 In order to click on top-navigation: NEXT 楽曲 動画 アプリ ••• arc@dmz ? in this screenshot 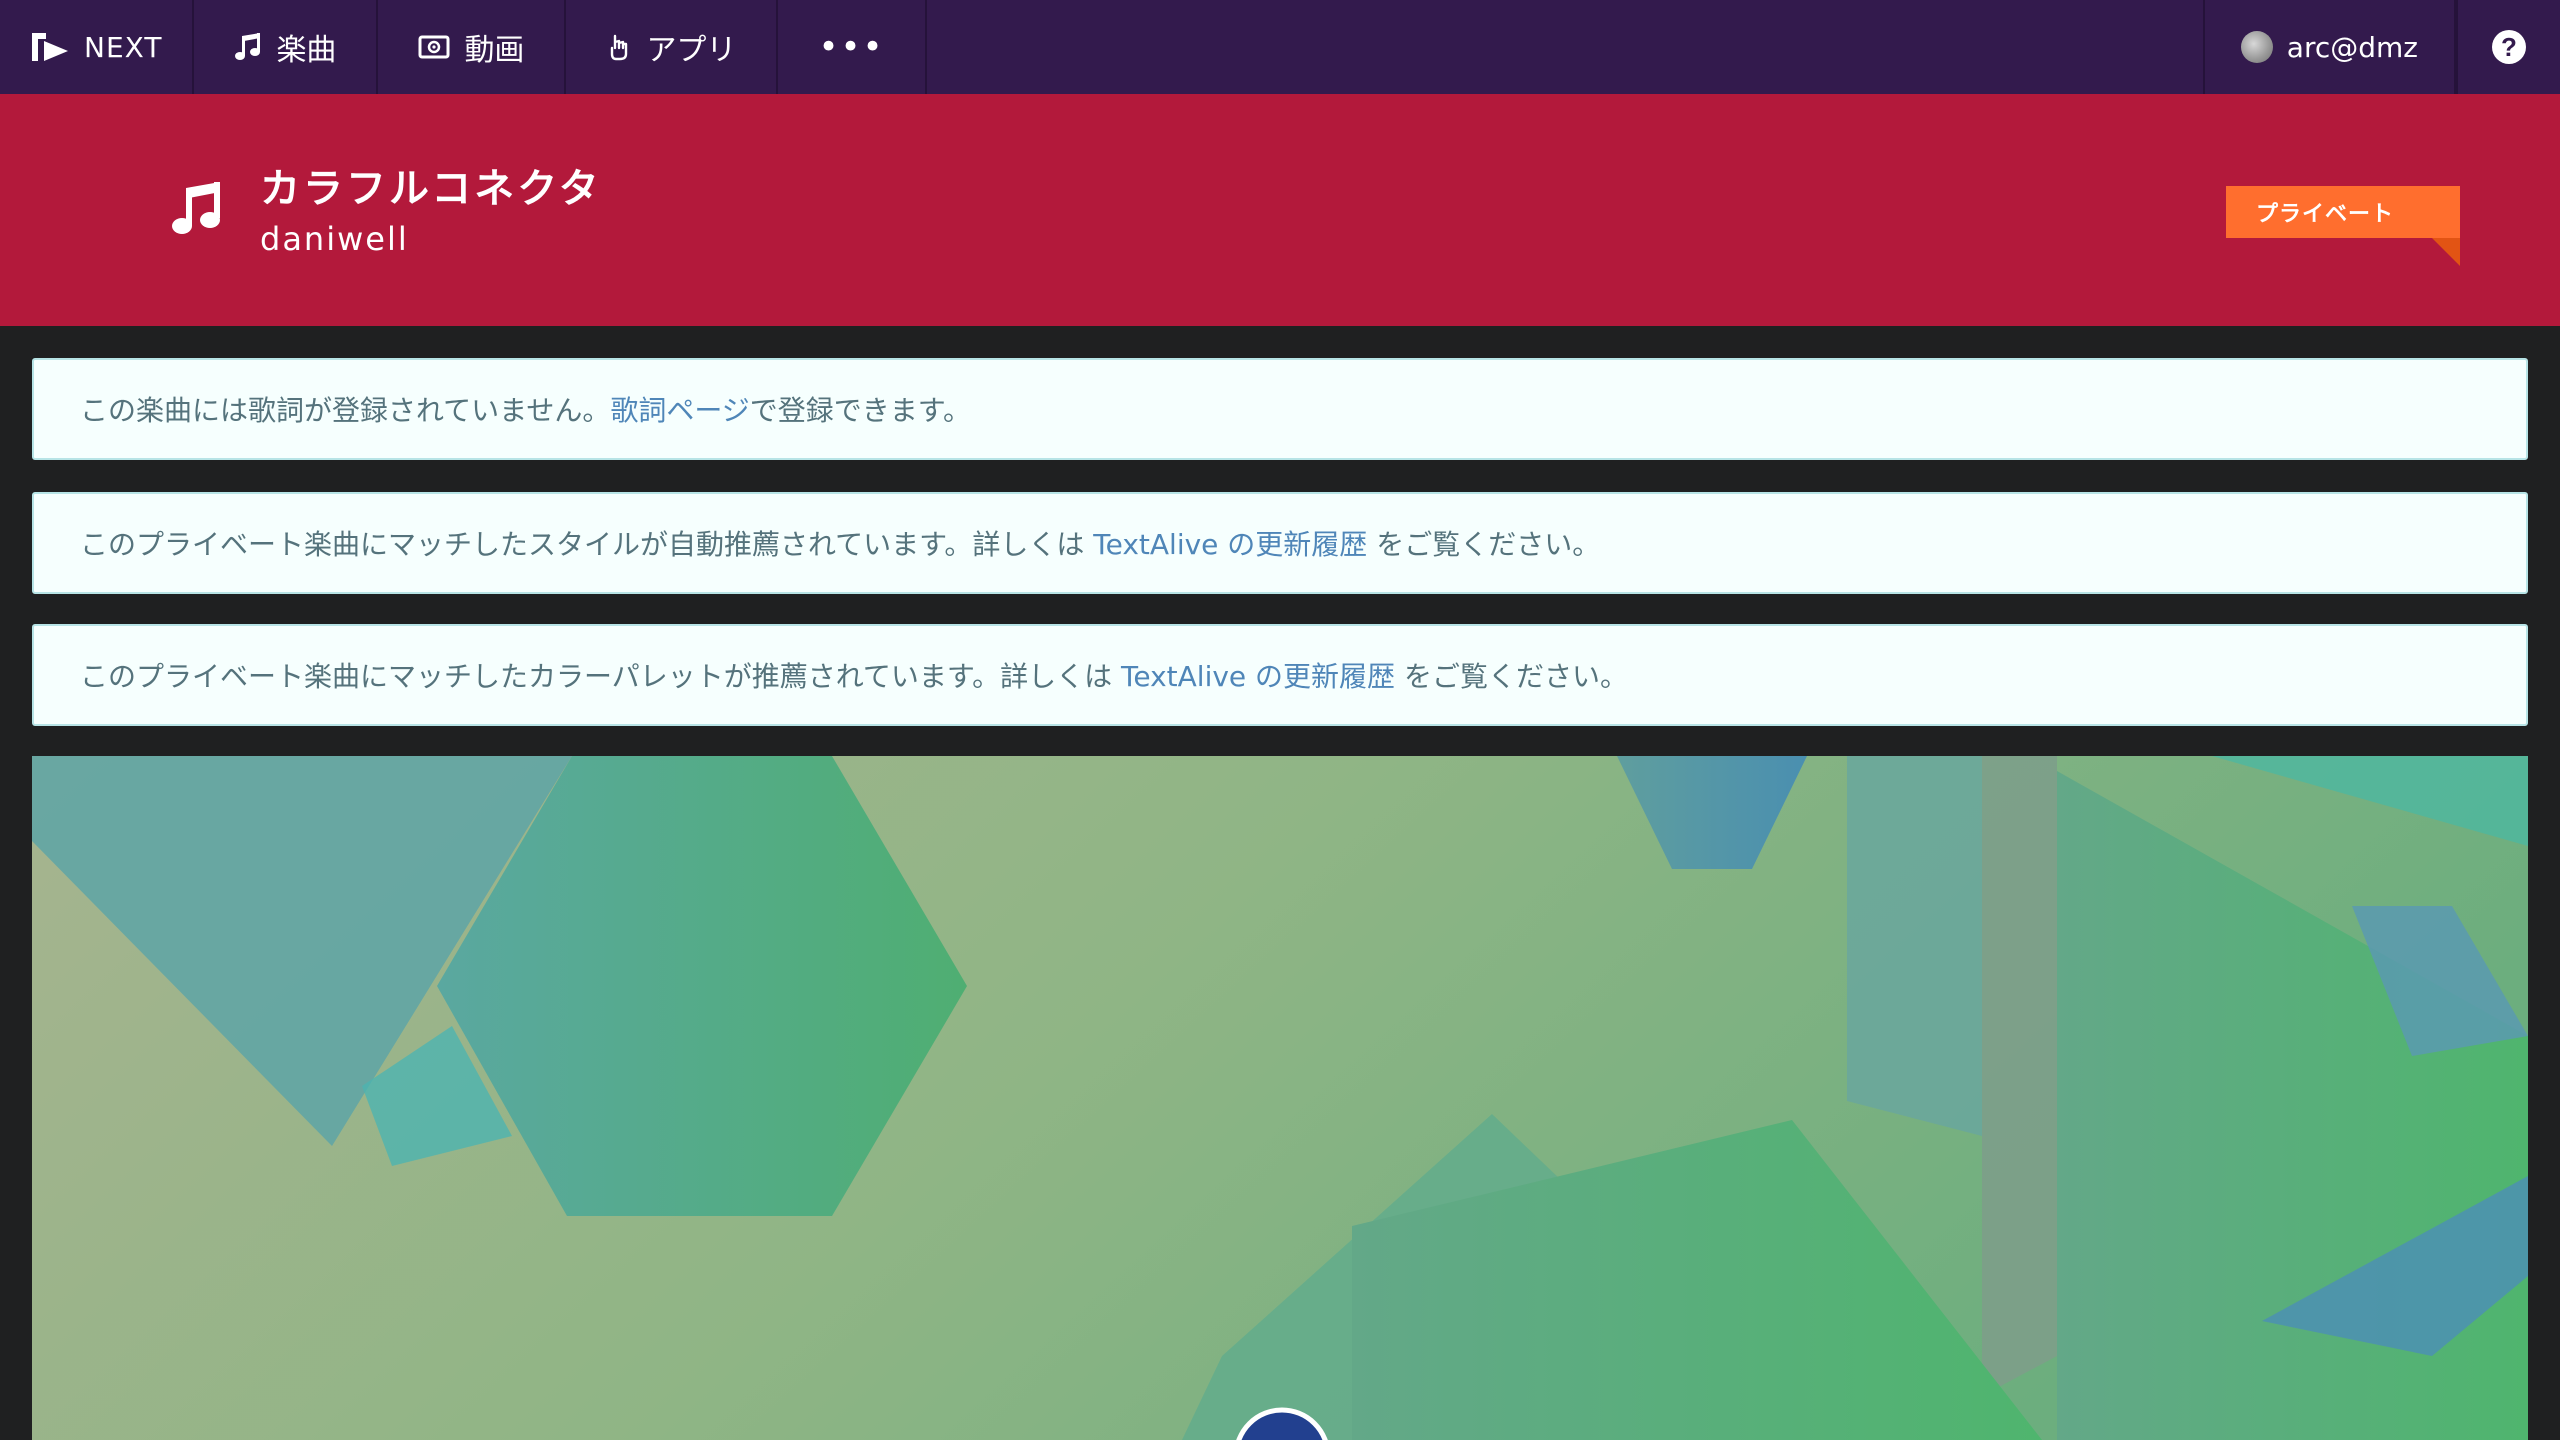, I will do `click(1280, 47)`.